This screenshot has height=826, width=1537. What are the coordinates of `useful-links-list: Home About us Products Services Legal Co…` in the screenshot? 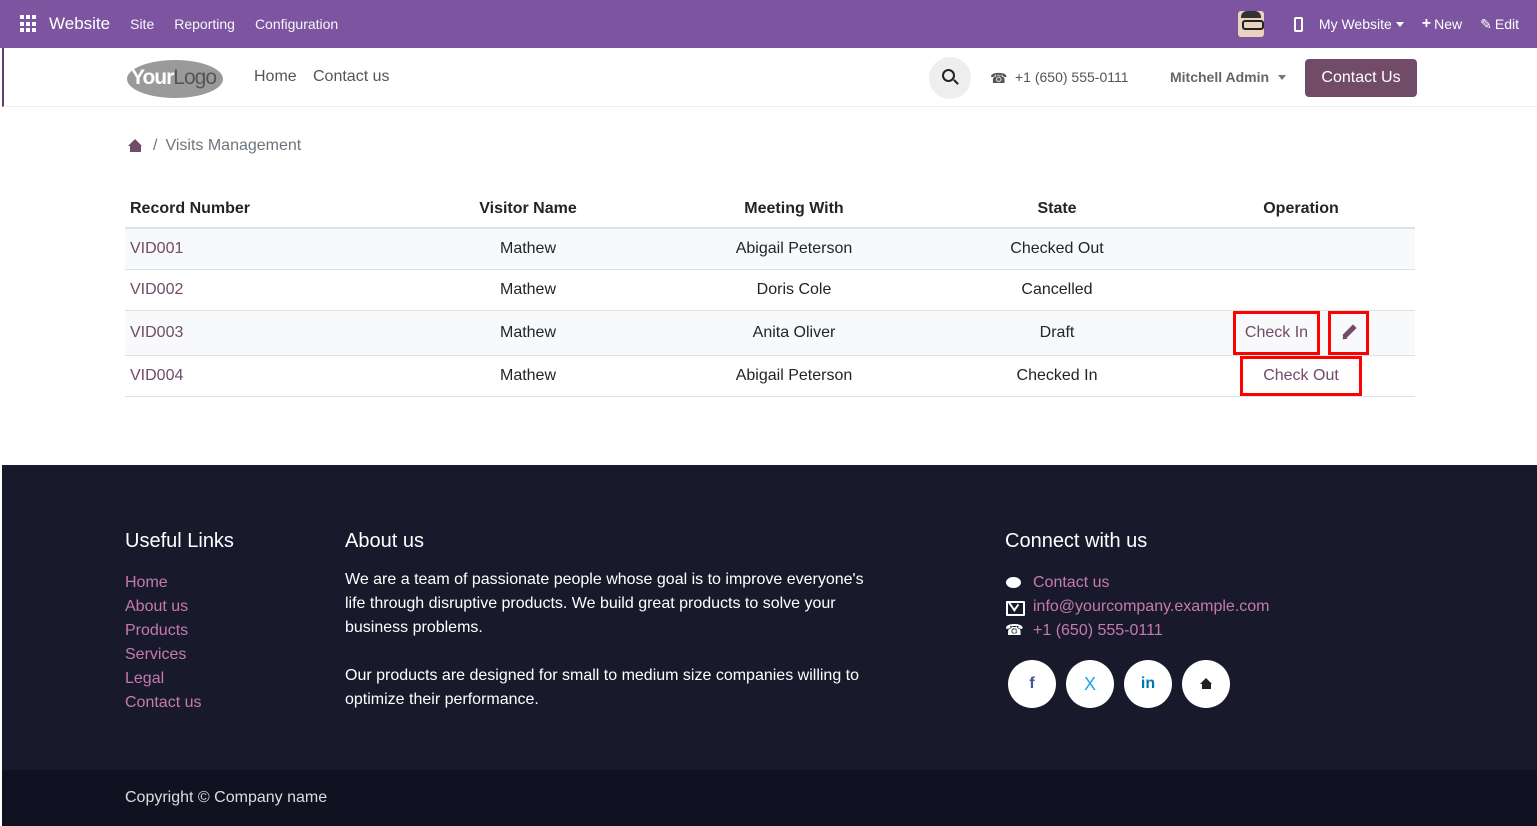 It's located at (163, 643).